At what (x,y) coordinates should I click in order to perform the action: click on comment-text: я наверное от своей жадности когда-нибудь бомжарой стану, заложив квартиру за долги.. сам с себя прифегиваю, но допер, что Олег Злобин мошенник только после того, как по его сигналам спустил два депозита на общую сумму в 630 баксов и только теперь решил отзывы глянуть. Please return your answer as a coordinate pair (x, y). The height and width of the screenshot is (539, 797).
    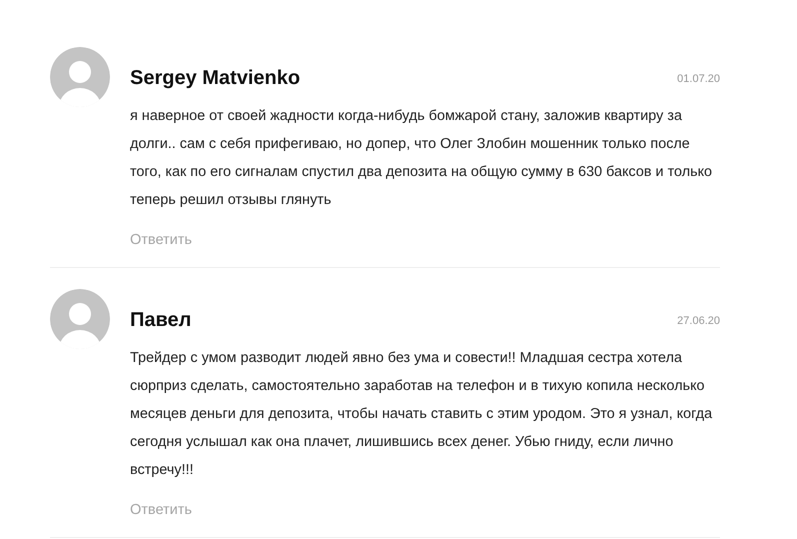
    Looking at the image, I should click on (422, 158).